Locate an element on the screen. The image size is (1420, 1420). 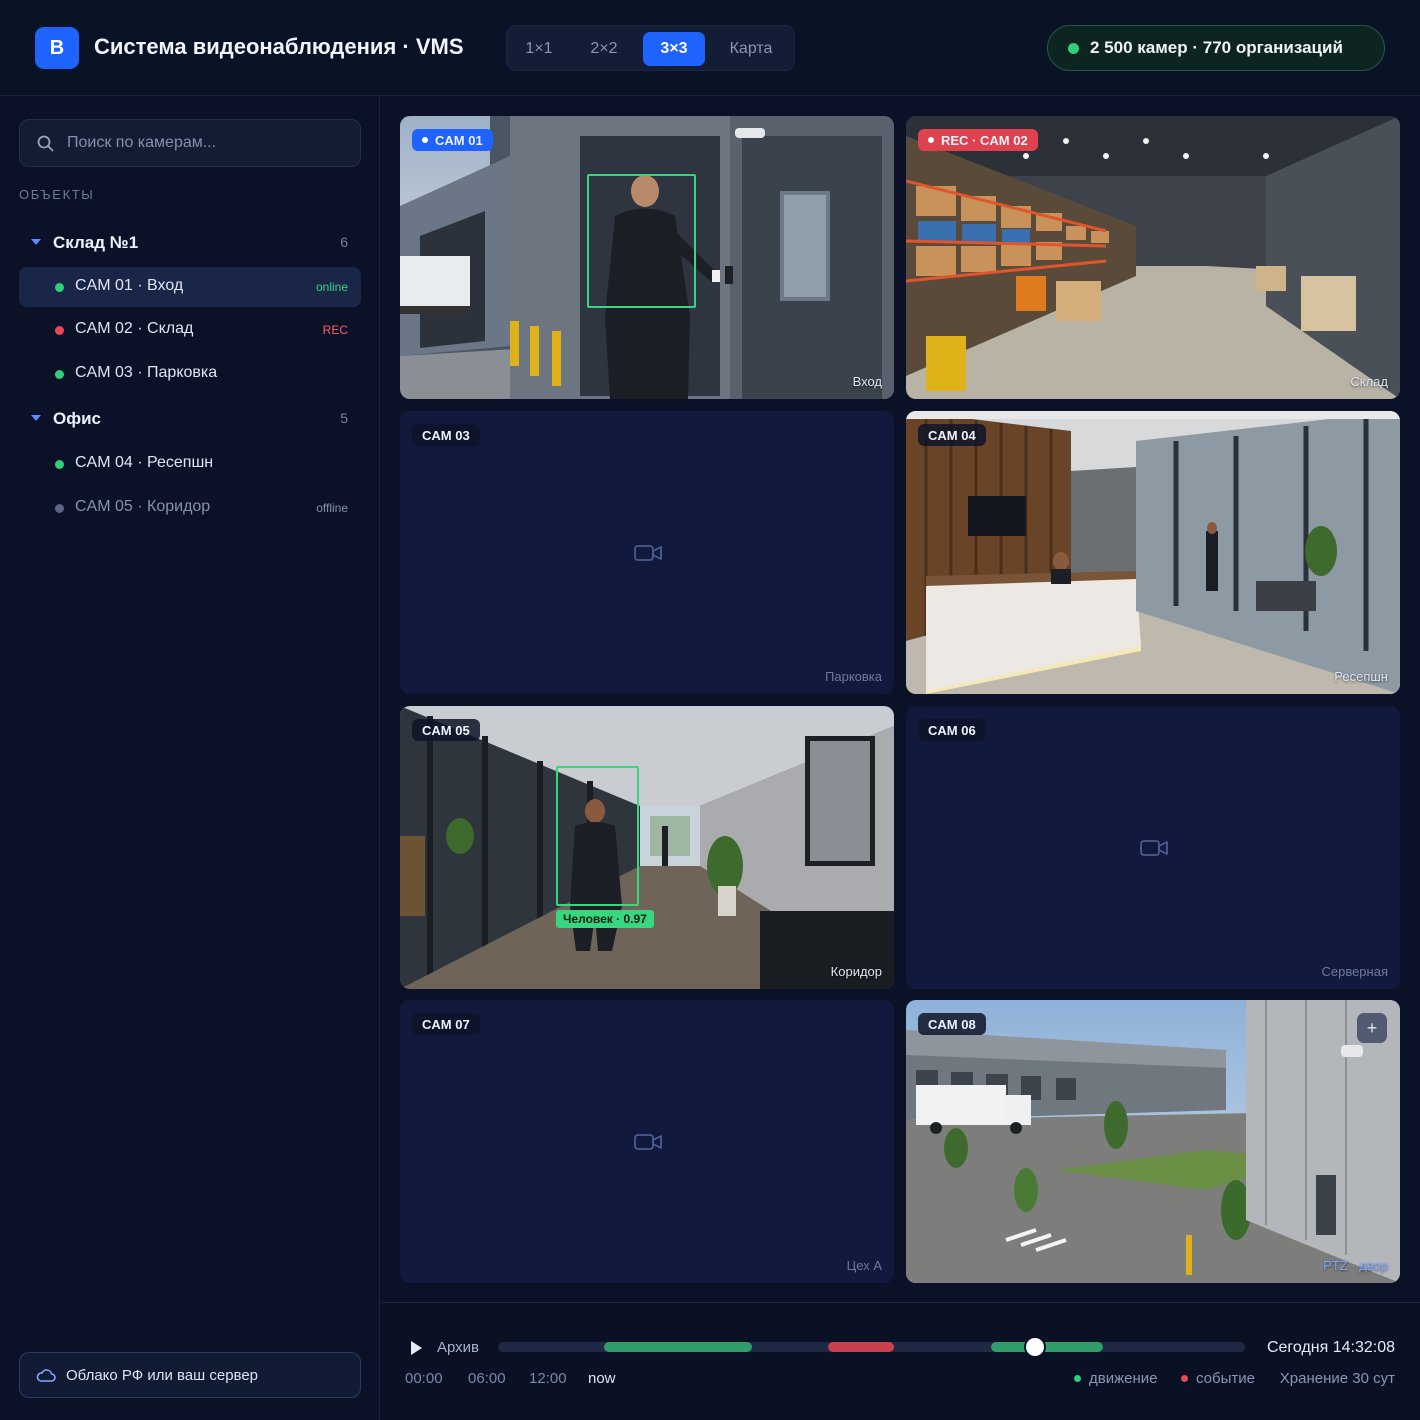
location-label: Серверная is located at coordinates (1354, 971).